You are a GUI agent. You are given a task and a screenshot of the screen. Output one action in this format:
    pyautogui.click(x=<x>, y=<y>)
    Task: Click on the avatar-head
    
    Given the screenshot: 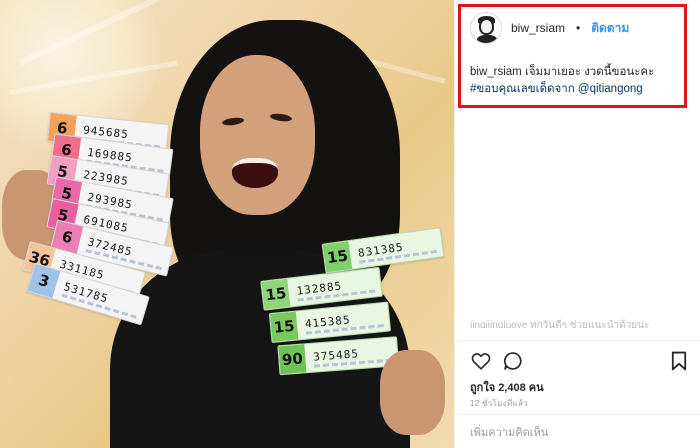 What is the action you would take?
    pyautogui.click(x=486, y=26)
    